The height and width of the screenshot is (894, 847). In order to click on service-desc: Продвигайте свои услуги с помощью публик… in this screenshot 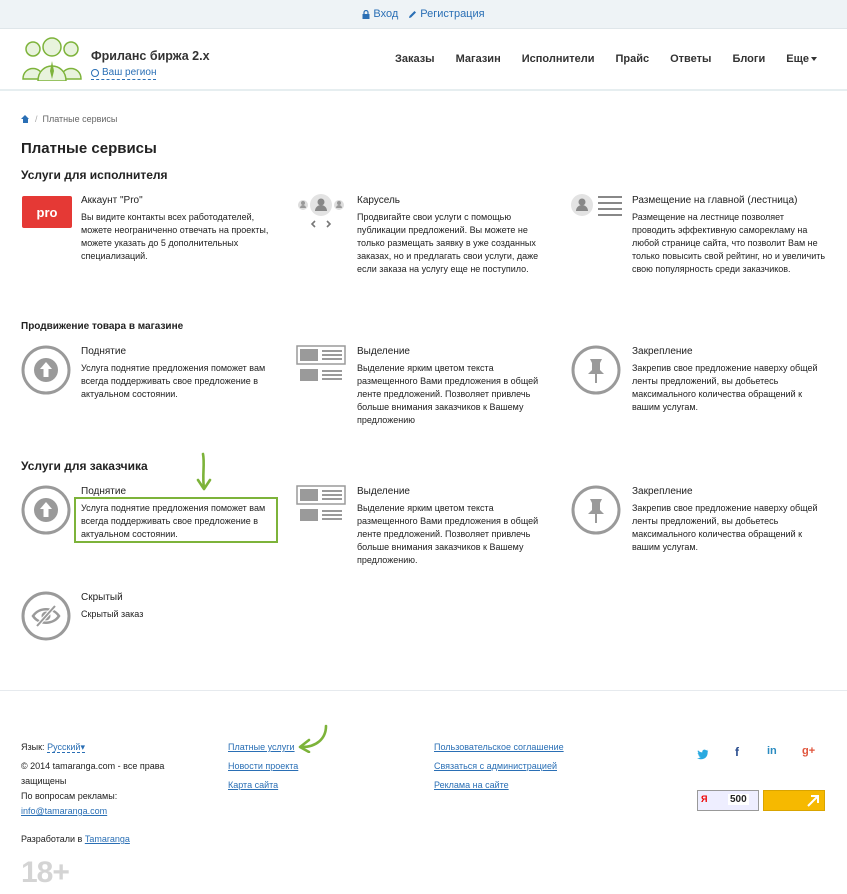, I will do `click(448, 243)`.